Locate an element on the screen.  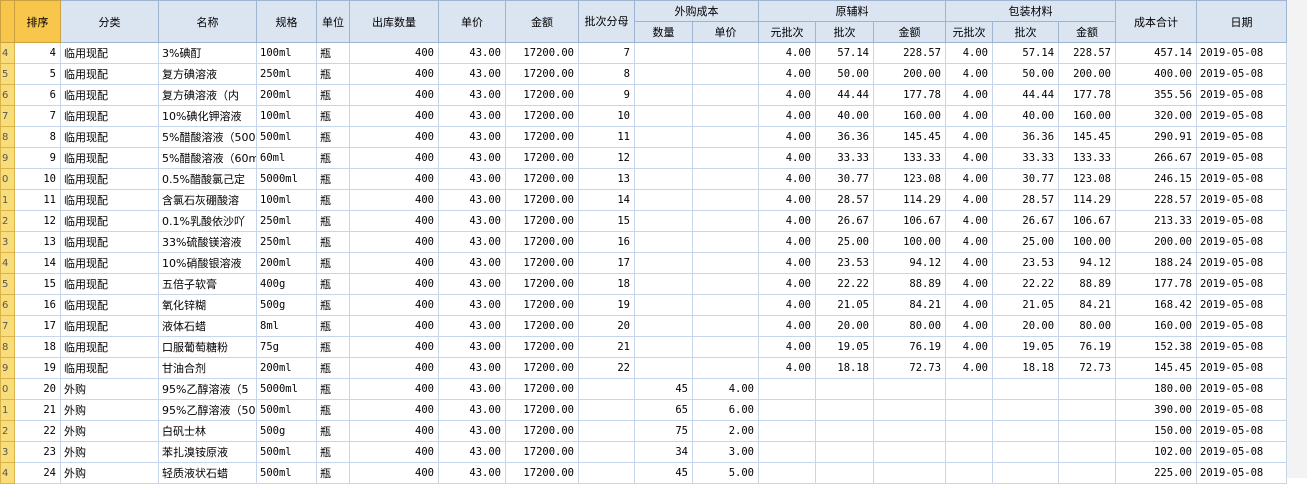
cell-sort: 8 is located at coordinates (37, 137).